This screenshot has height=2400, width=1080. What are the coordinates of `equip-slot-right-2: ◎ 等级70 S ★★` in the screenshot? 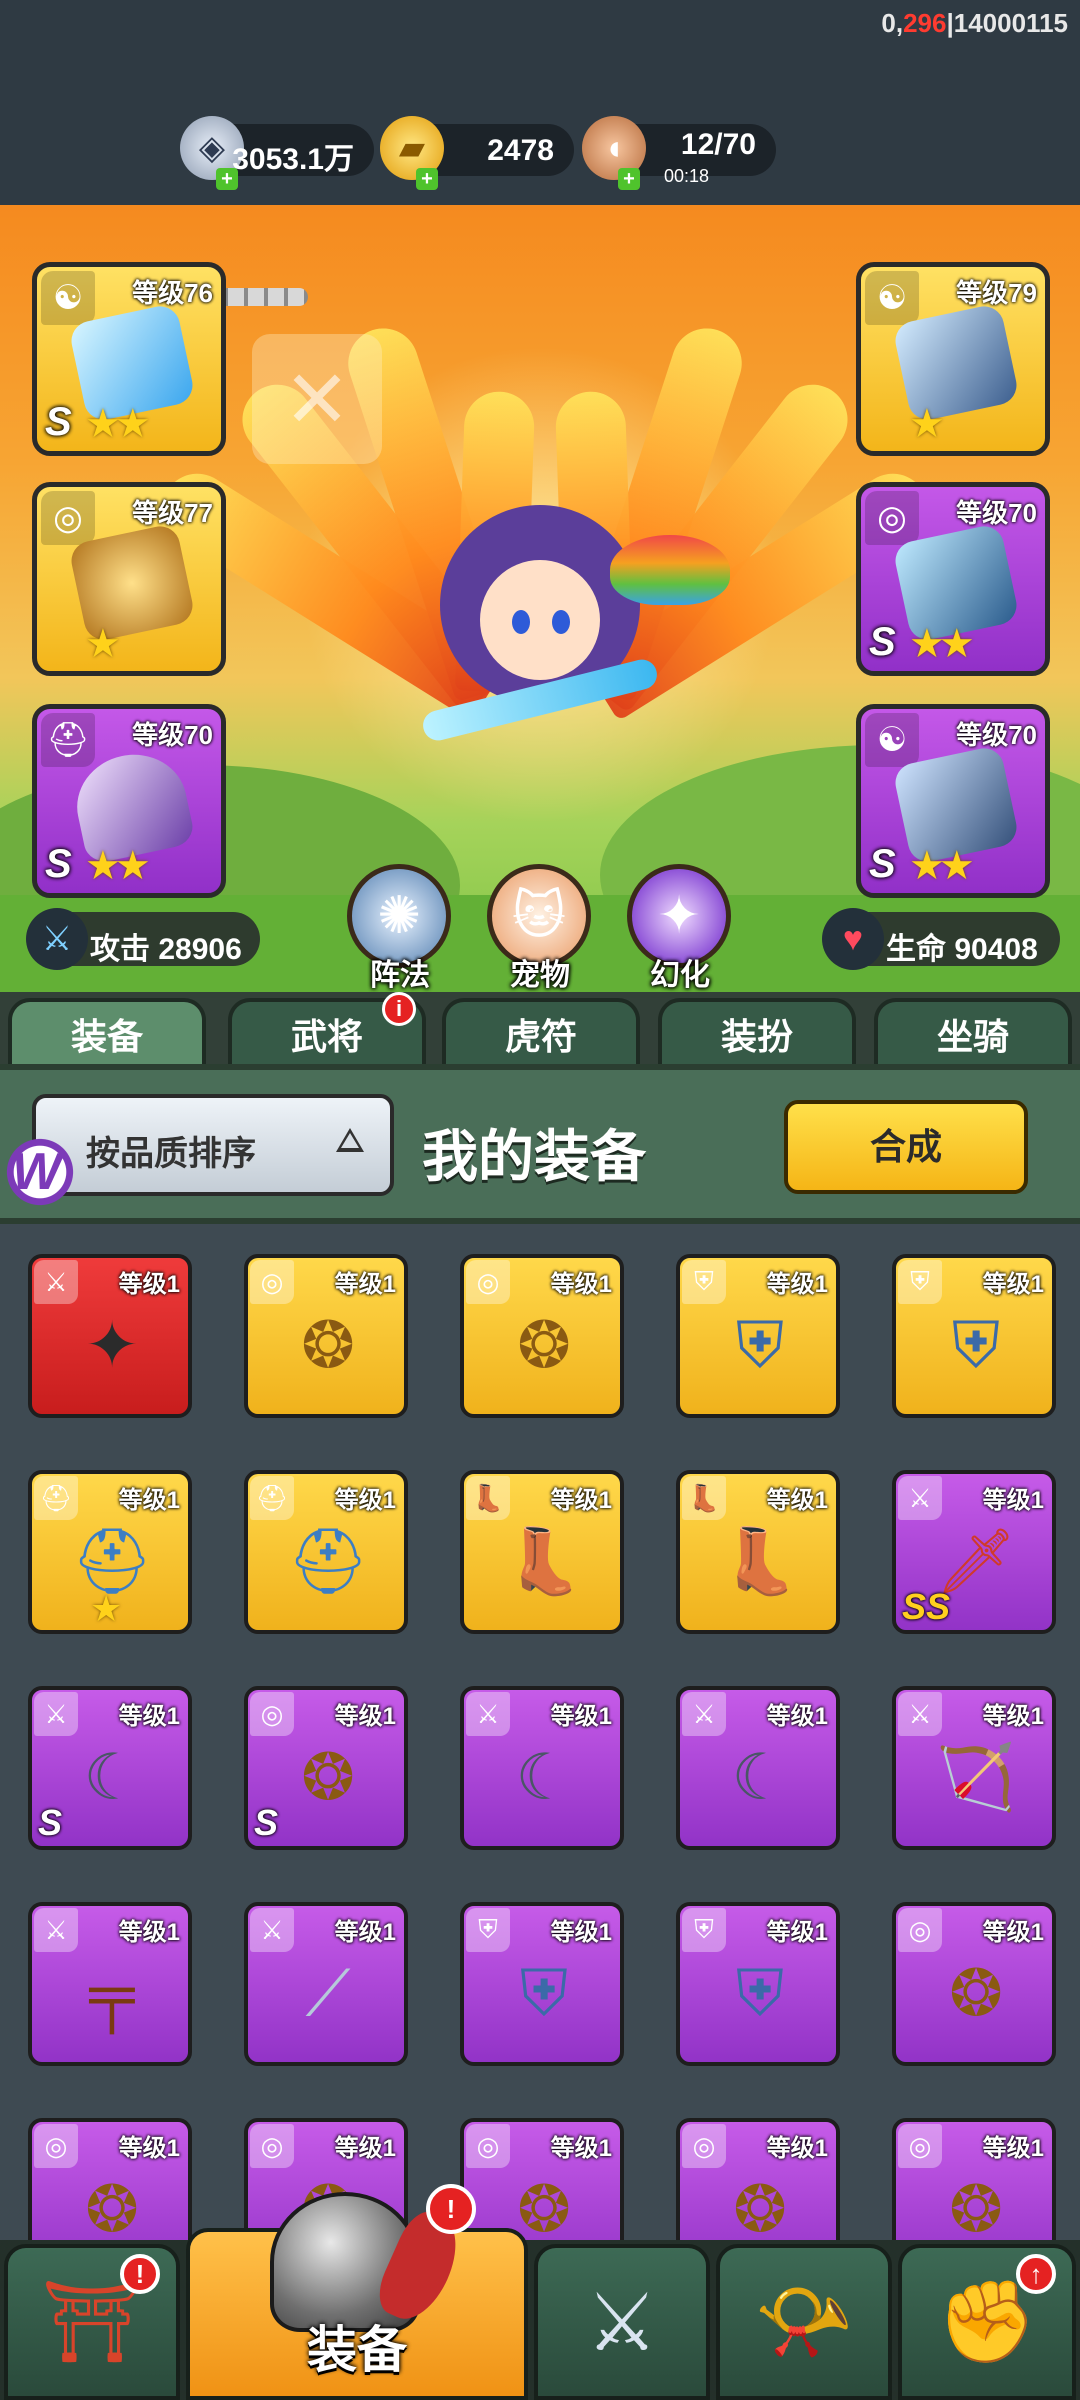 It's located at (953, 579).